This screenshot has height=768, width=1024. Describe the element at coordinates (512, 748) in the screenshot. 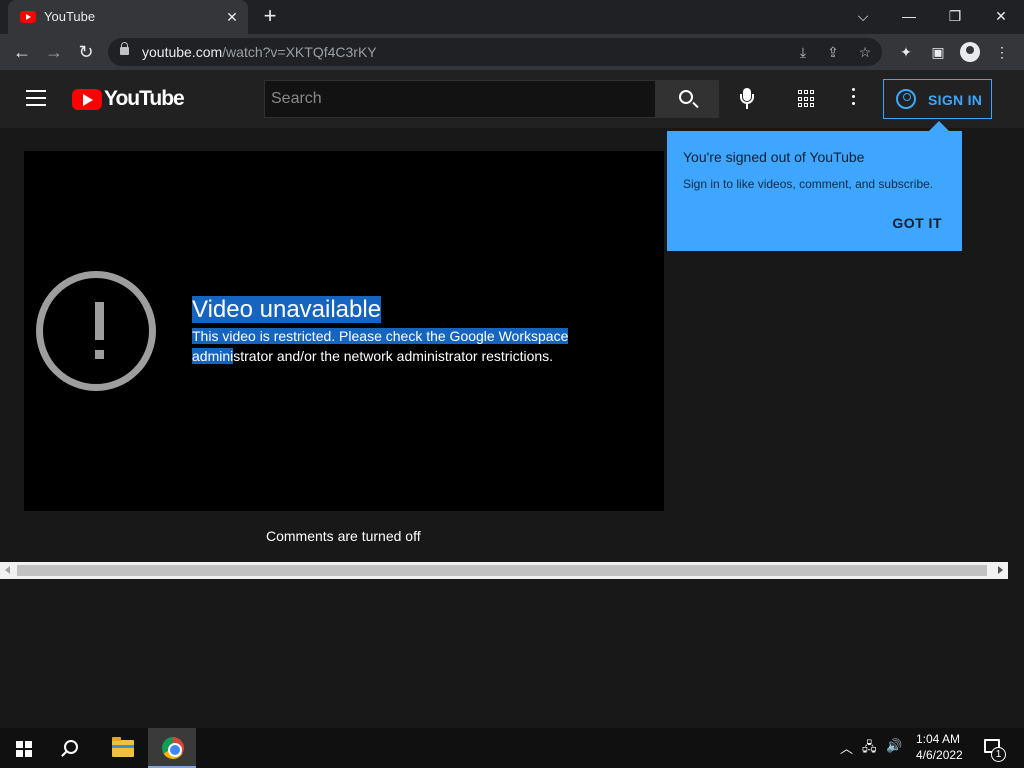

I see `windows-taskbar: ︿ 🖧 🔊 1:04 AM 4/6/2022 1` at that location.